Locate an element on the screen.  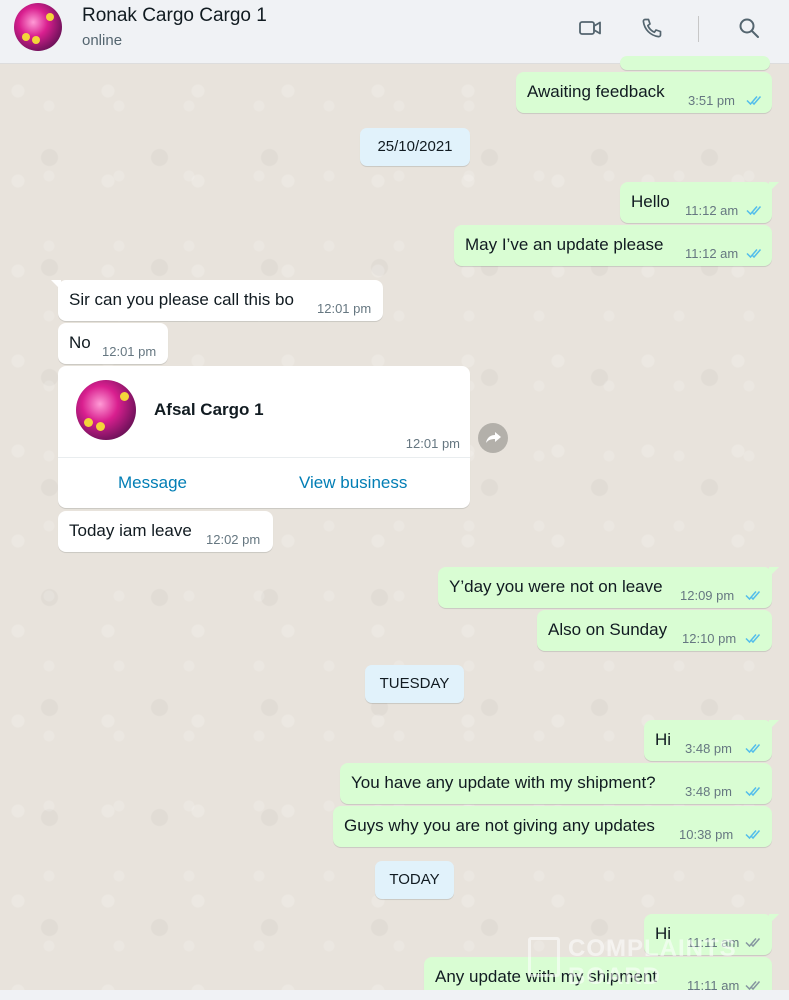
message-bubble-outgoing: Awaiting feedback 3:51 pm is located at coordinates (644, 92).